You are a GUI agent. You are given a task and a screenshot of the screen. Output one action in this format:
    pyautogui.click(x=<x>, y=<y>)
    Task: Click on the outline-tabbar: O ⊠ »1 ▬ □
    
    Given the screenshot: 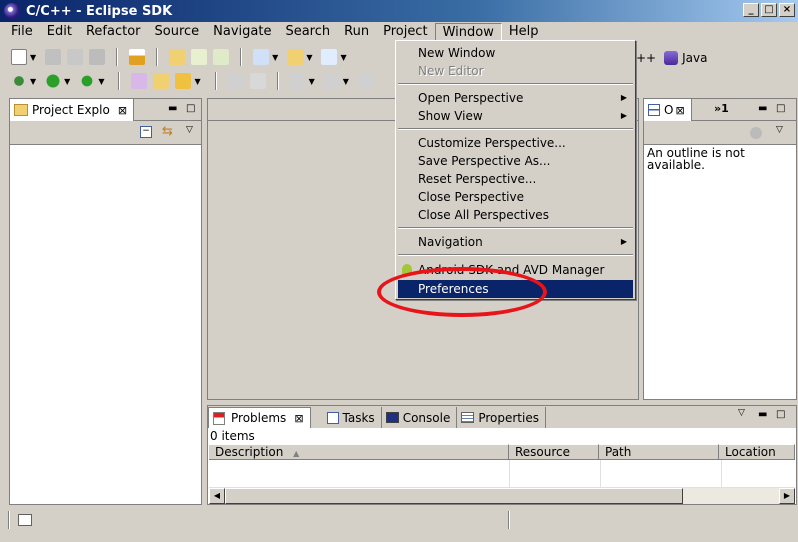 What is the action you would take?
    pyautogui.click(x=720, y=110)
    